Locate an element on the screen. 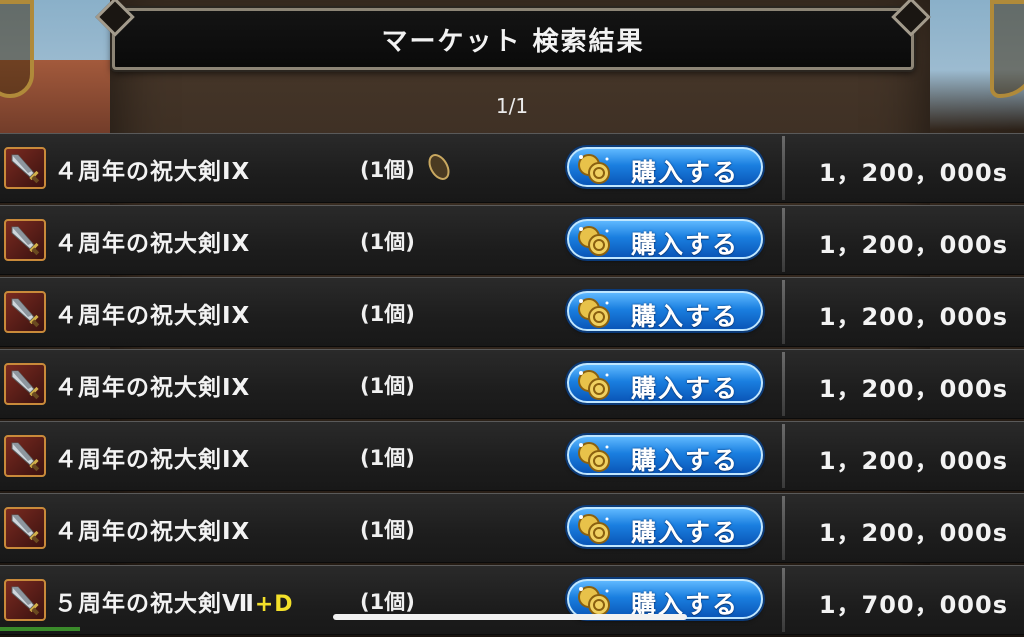 This screenshot has height=637, width=1024. item-name: ５周年の祝大剣Ⅶ+D is located at coordinates (174, 601).